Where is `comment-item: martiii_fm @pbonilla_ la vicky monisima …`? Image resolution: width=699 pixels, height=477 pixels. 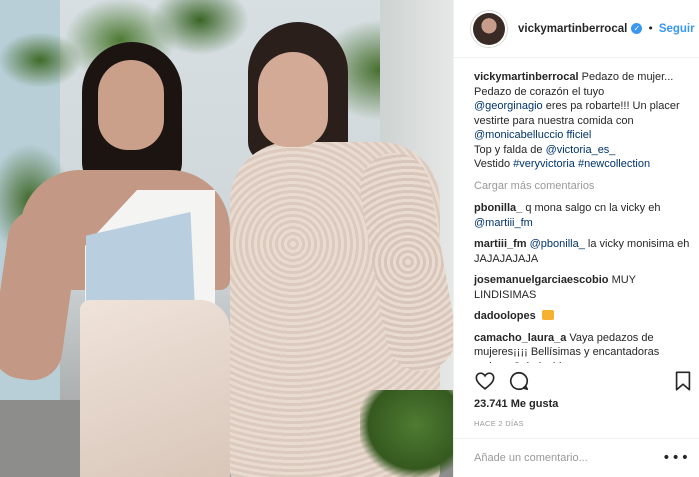
comment-item: martiii_fm @pbonilla_ la vicky monisima … is located at coordinates (582, 251).